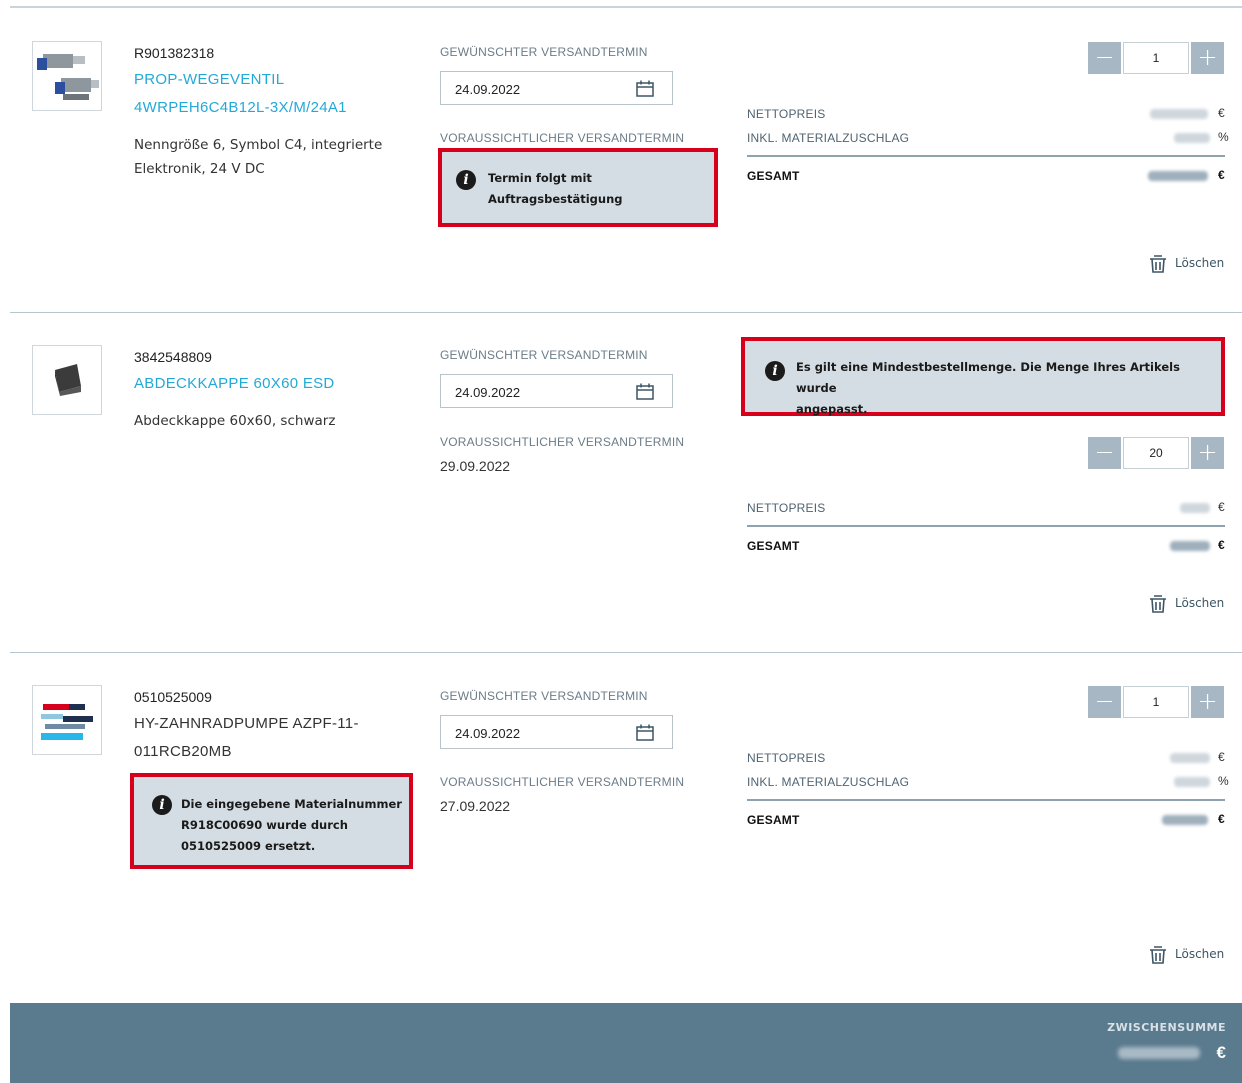  What do you see at coordinates (556, 732) in the screenshot?
I see `requested-date-input: 24.09.2022` at bounding box center [556, 732].